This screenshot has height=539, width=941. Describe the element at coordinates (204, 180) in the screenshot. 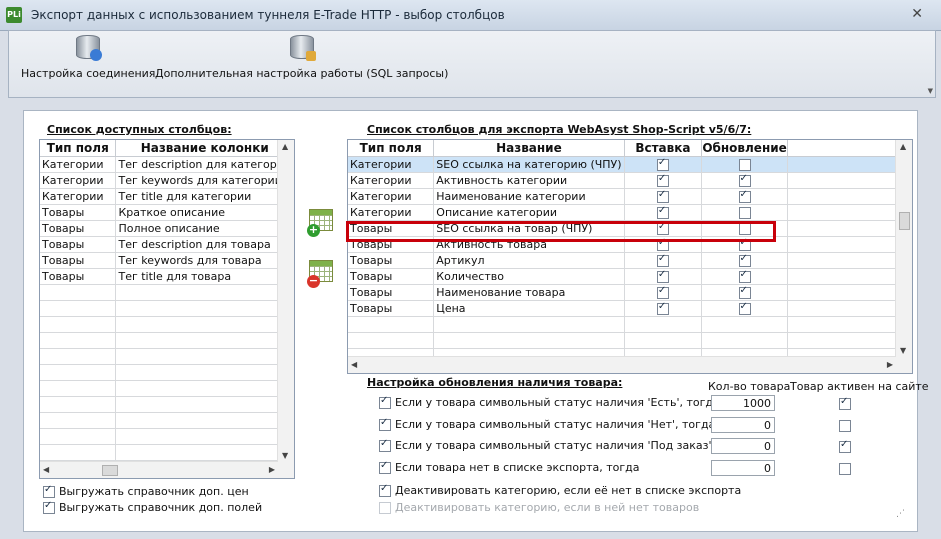

I see `cell-name: Тег keywords для категории` at that location.